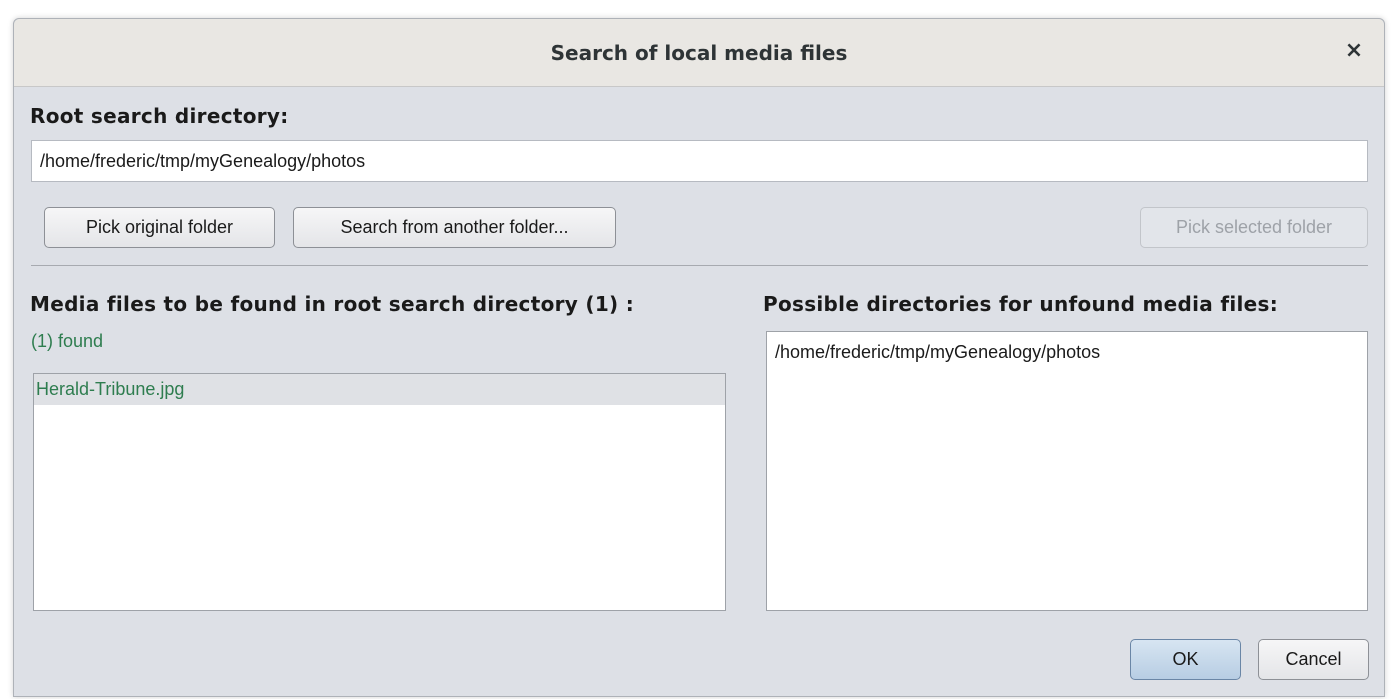 This screenshot has height=699, width=1397. I want to click on pick-original-folder-button: Pick original folder, so click(159, 227).